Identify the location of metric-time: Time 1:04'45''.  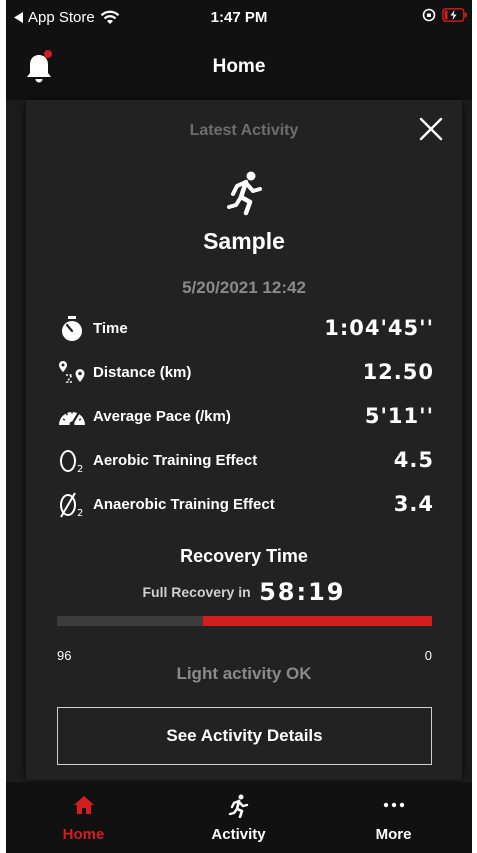
(246, 329).